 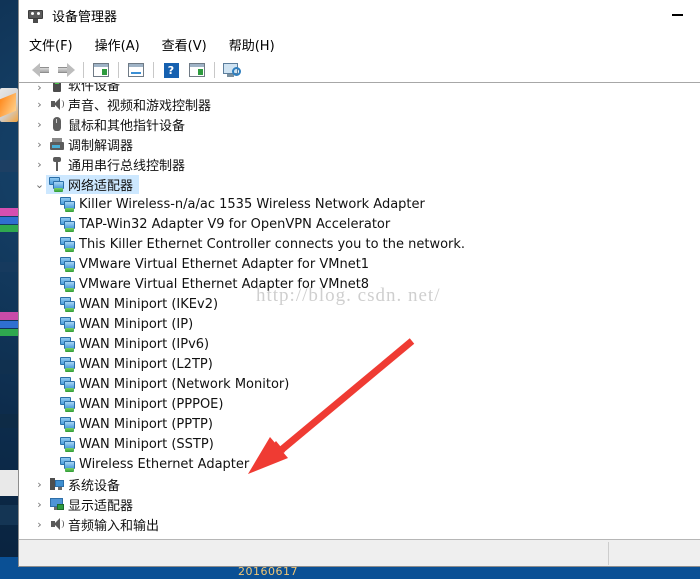 What do you see at coordinates (51, 44) in the screenshot?
I see `menu-file: 文件(F)` at bounding box center [51, 44].